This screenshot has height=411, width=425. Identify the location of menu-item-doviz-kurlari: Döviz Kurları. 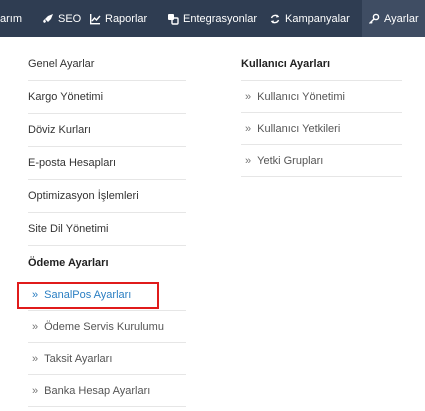
(107, 130).